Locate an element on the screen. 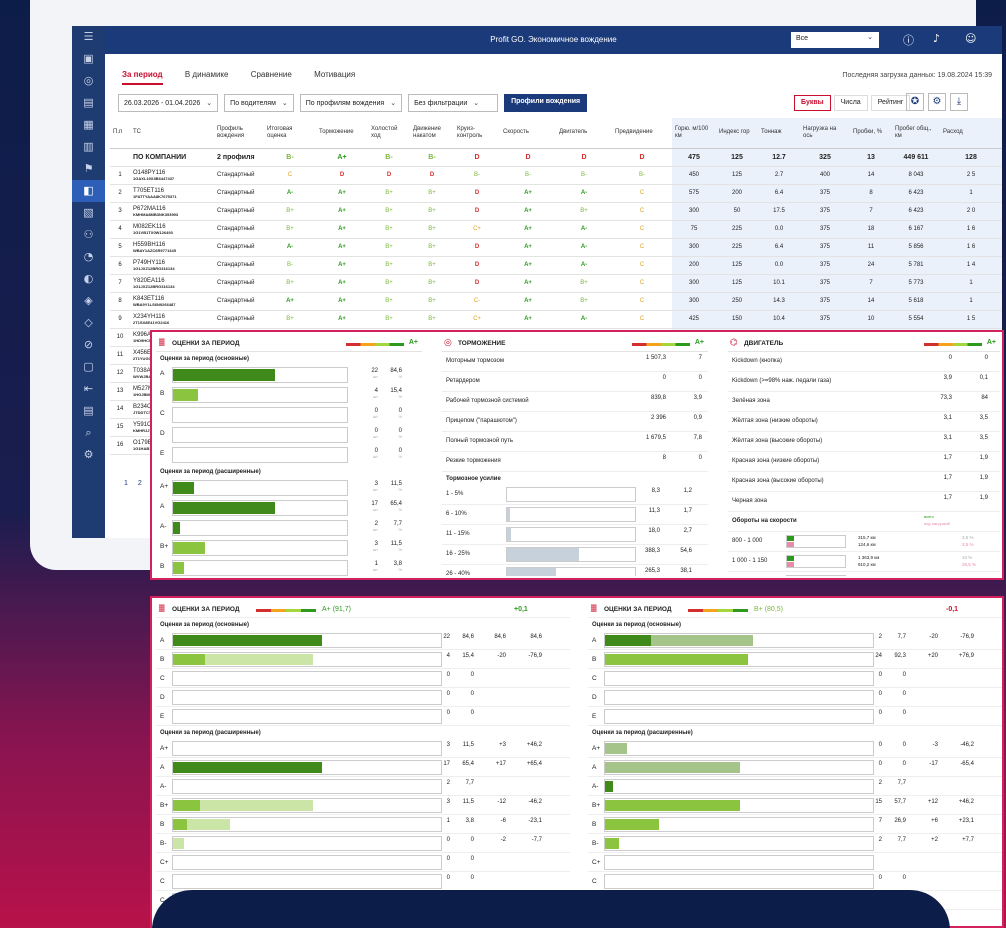  globe-icon: ◎ is located at coordinates (88, 81).